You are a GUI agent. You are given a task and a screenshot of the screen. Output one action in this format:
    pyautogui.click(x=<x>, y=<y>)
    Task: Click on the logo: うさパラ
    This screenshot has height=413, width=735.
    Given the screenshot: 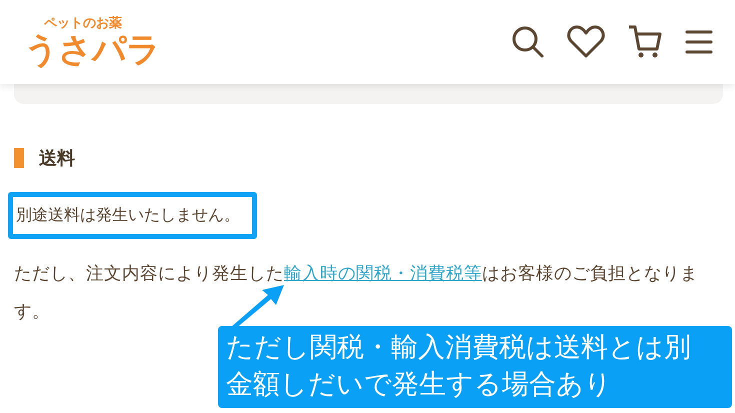 What is the action you would take?
    pyautogui.click(x=92, y=50)
    